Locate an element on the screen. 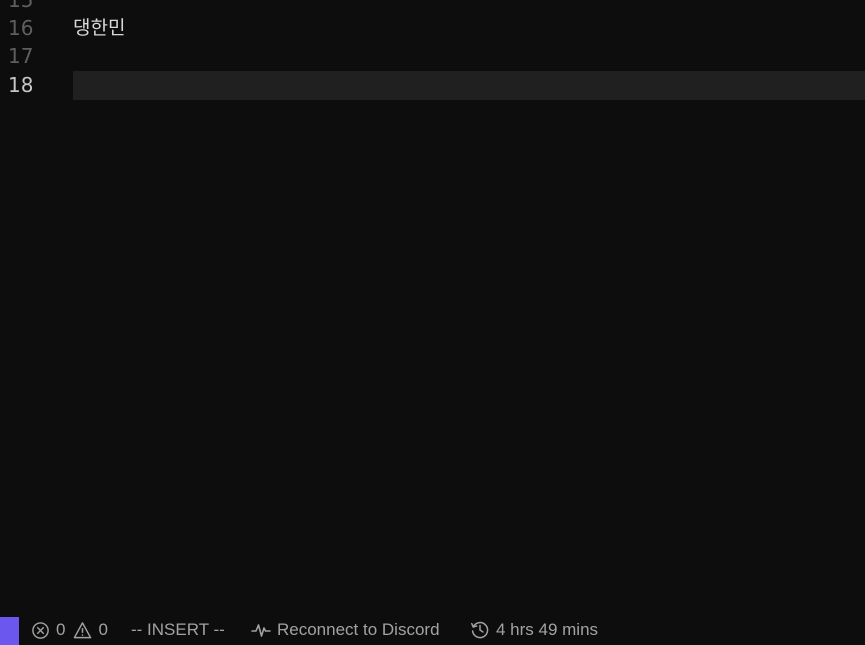 This screenshot has width=865, height=645. editor-line-15: 15 is located at coordinates (432, 7).